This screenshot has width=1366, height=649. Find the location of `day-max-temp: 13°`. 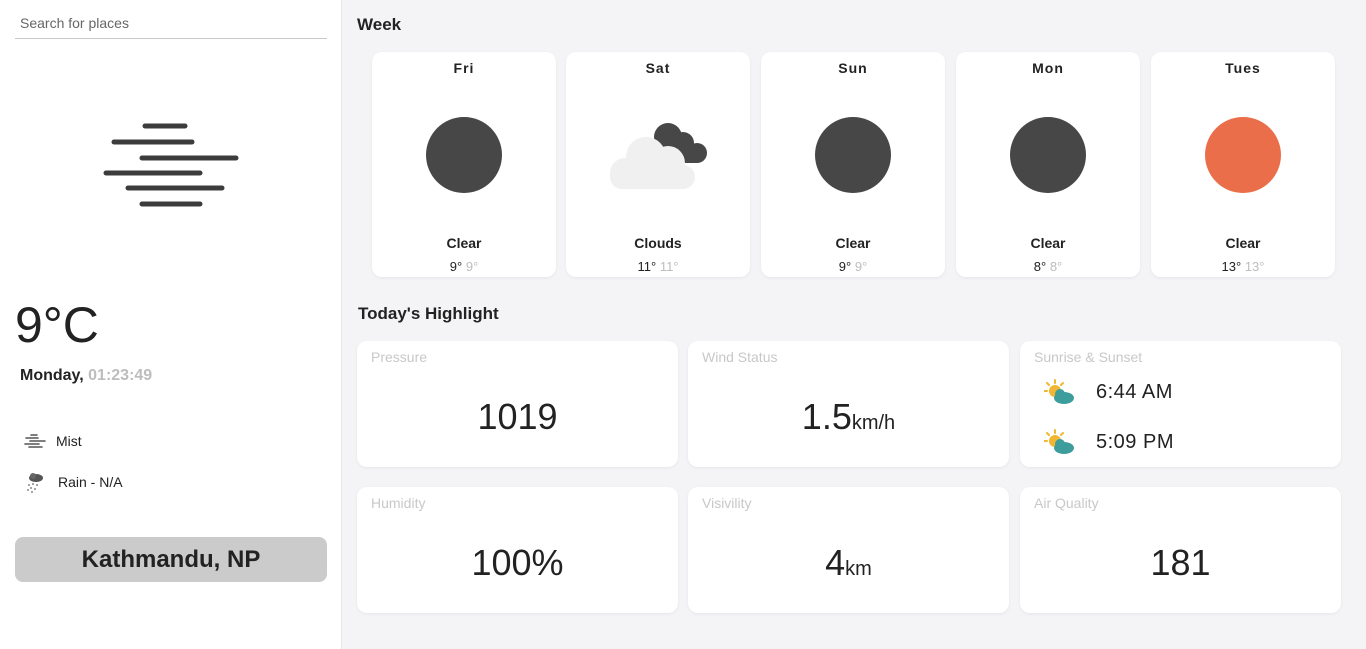

day-max-temp: 13° is located at coordinates (1231, 266).